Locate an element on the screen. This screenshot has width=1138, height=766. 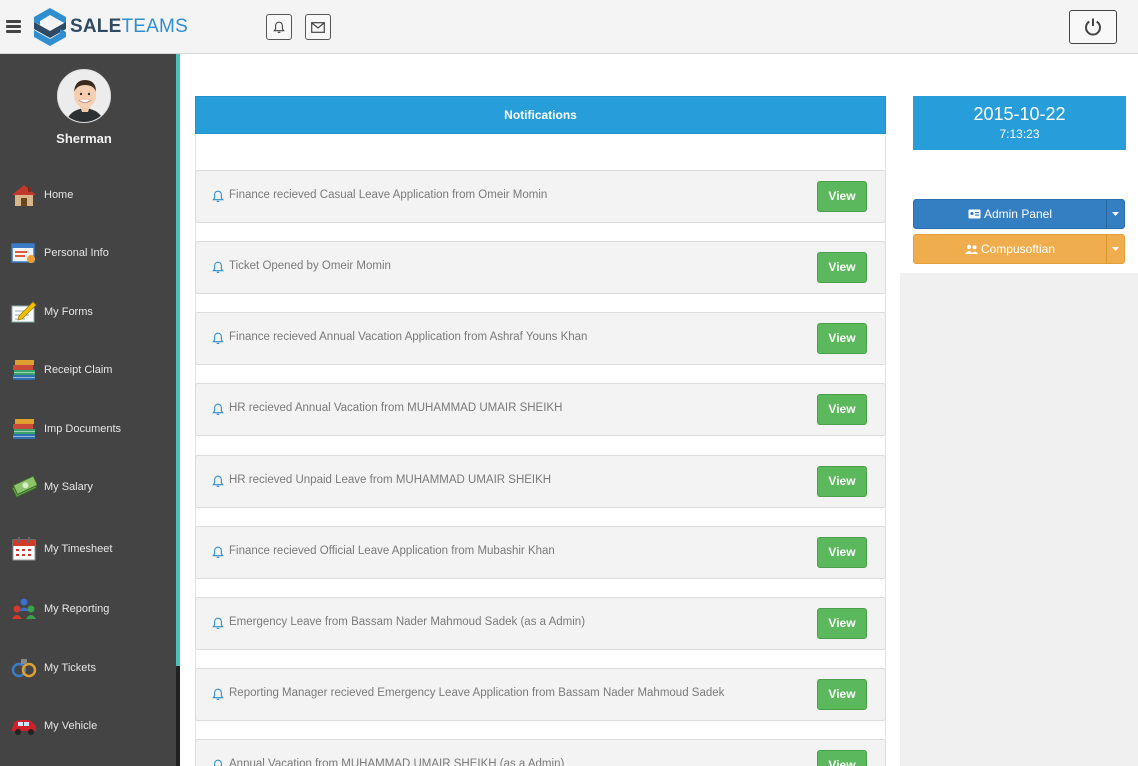
sidebar-item-my-timesheet: My Timesheet is located at coordinates (88, 549).